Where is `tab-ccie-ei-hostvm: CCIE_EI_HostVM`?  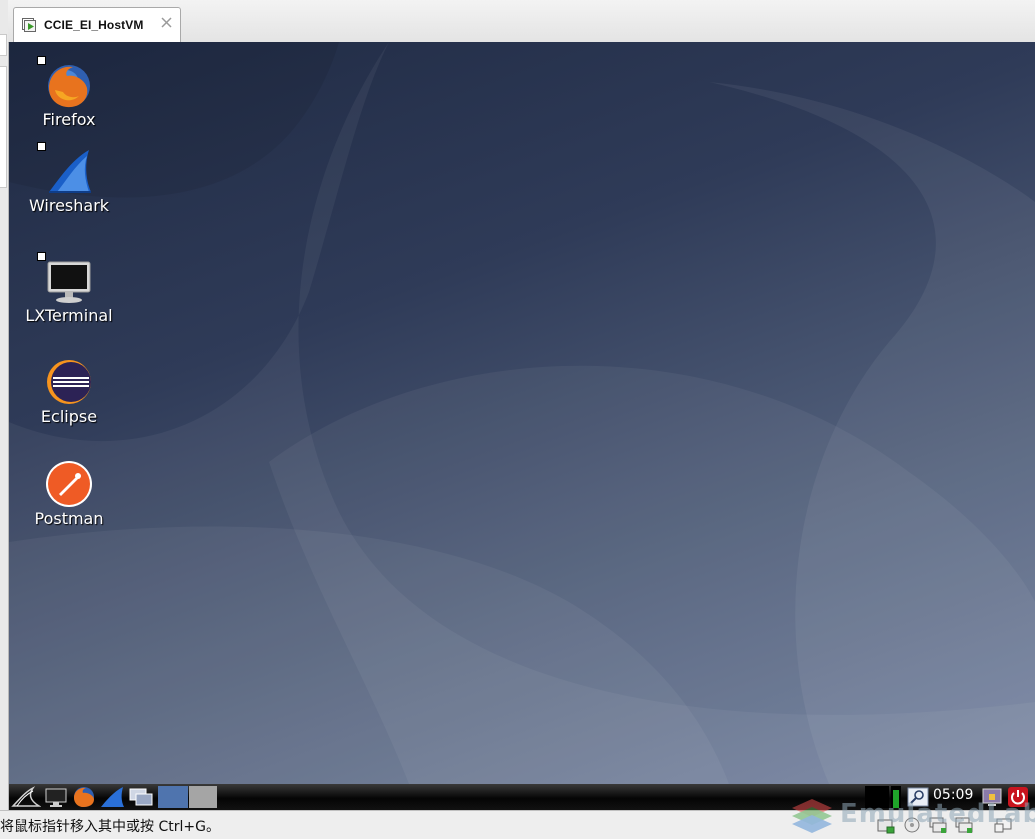 tab-ccie-ei-hostvm: CCIE_EI_HostVM is located at coordinates (97, 24).